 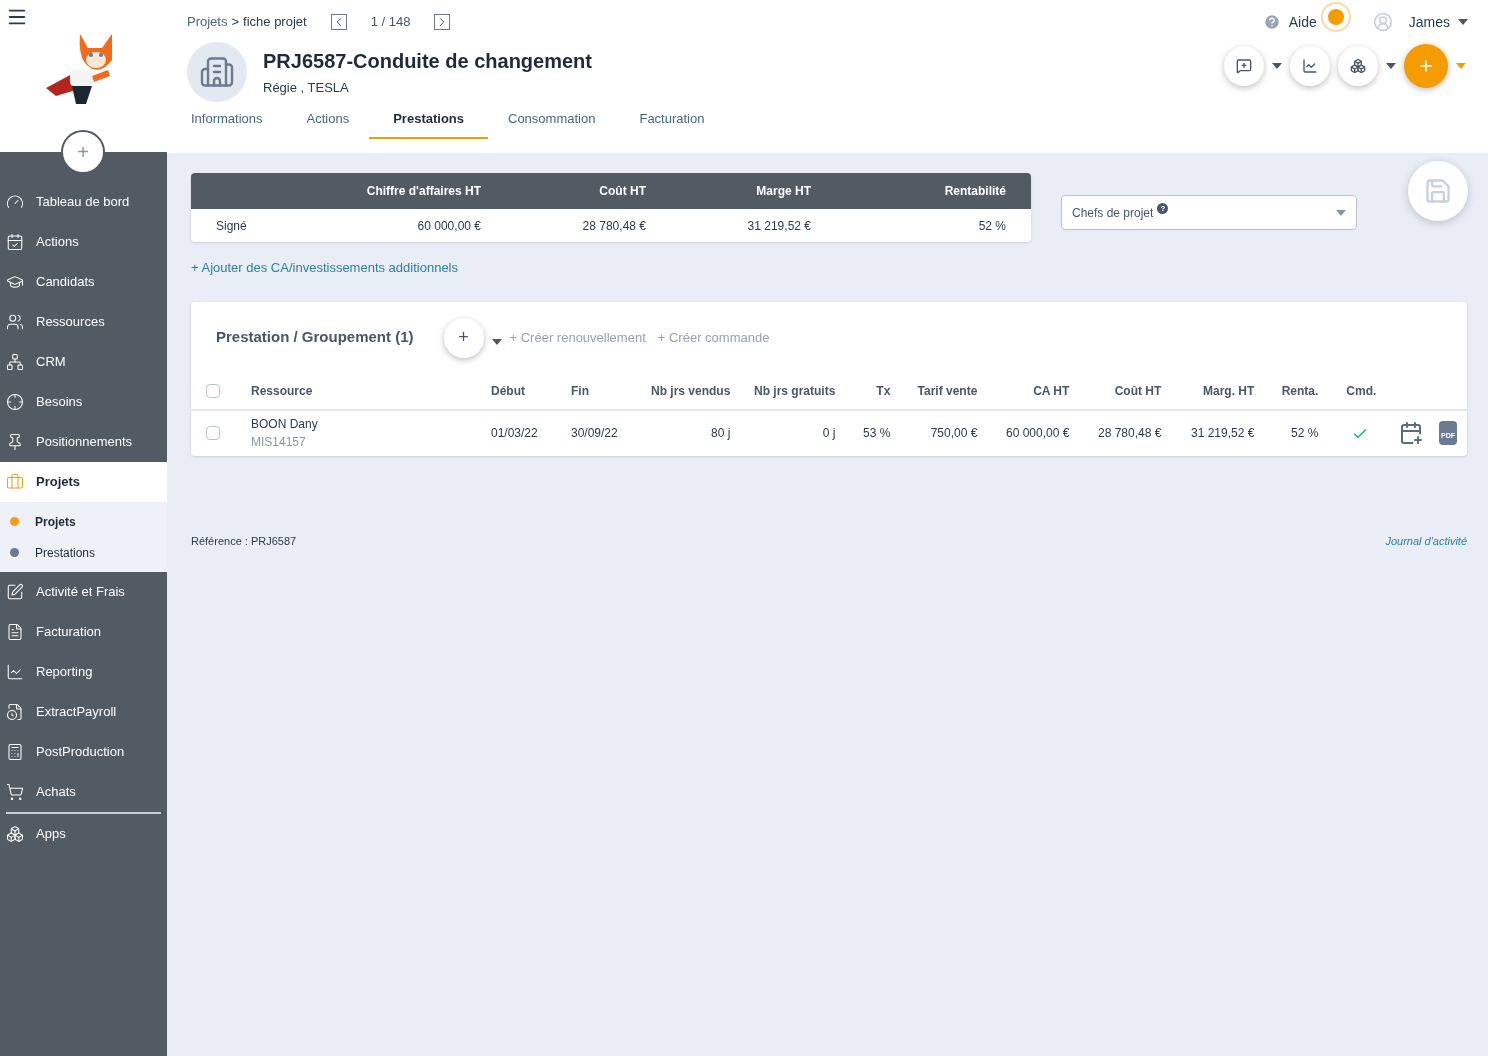 I want to click on document-clock-icon, so click(x=15, y=712).